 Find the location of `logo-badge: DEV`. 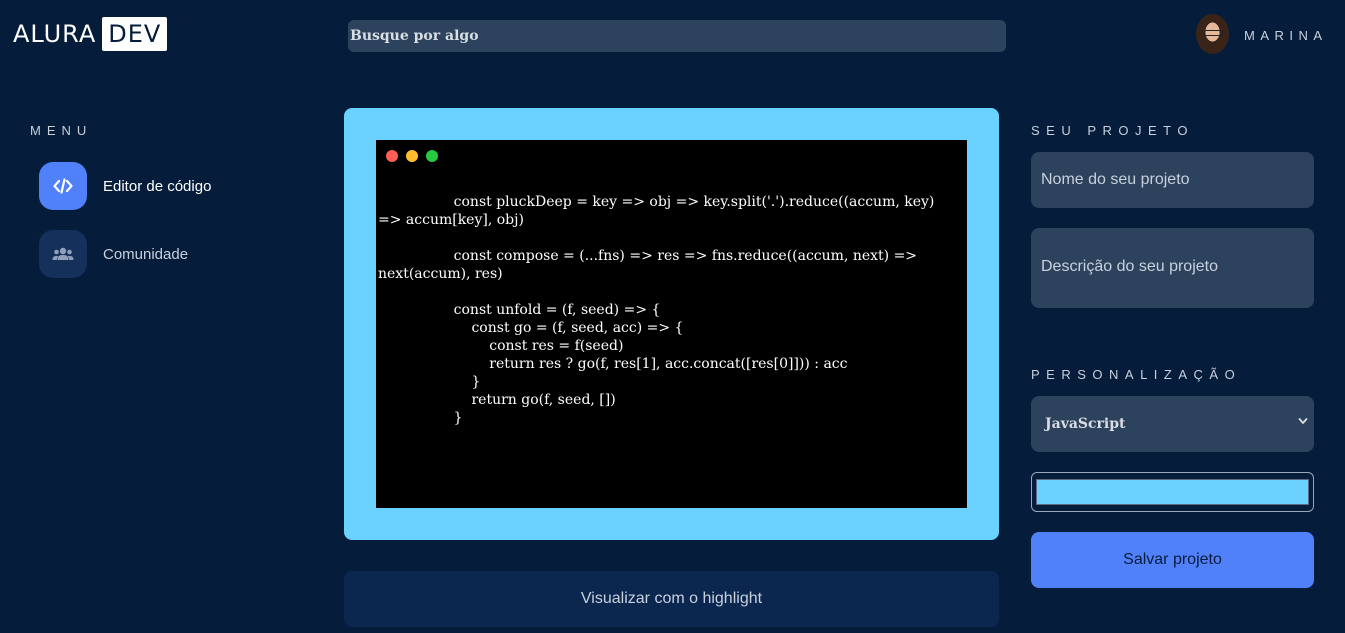

logo-badge: DEV is located at coordinates (135, 34).